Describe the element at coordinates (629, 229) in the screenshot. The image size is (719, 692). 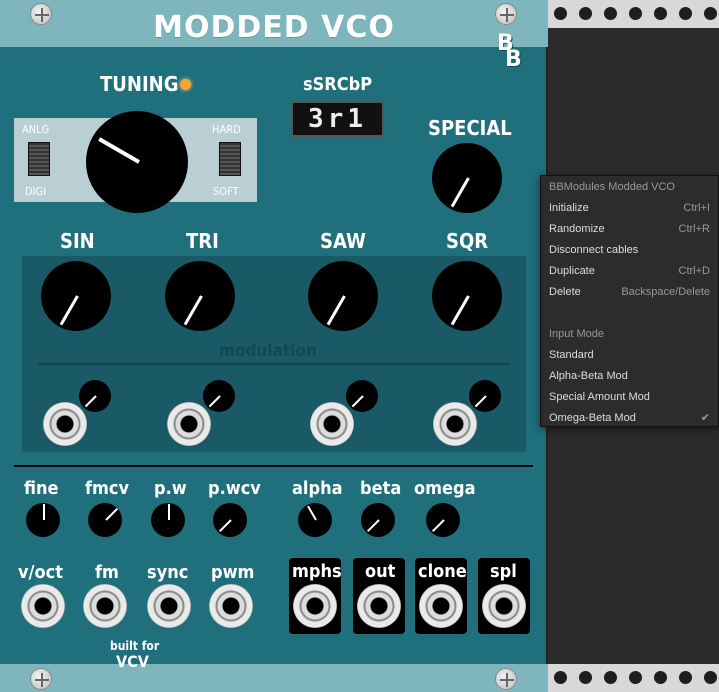
I see `menu-item-randomize: Randomize Ctrl+R` at that location.